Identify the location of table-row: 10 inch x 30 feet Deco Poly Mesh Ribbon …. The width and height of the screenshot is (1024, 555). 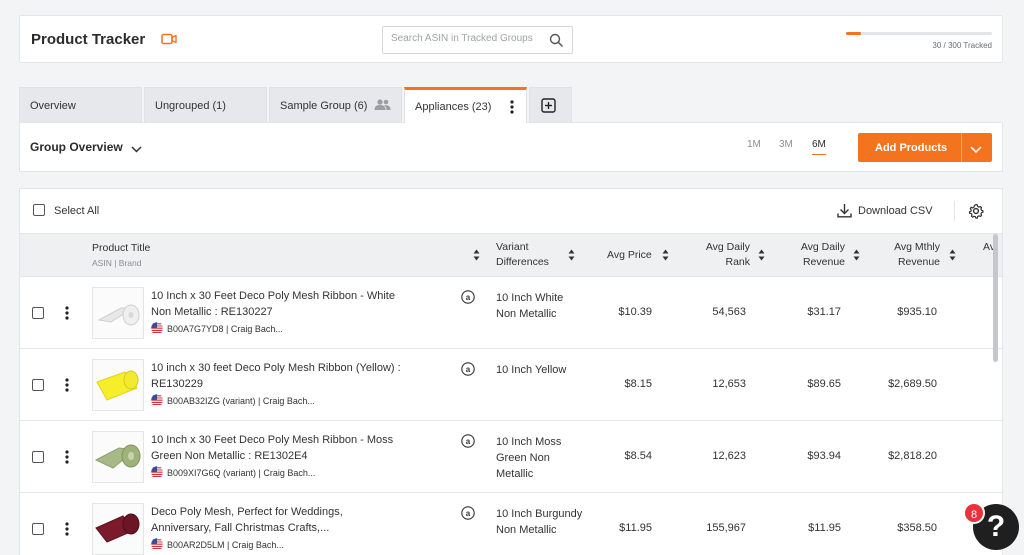
(511, 385).